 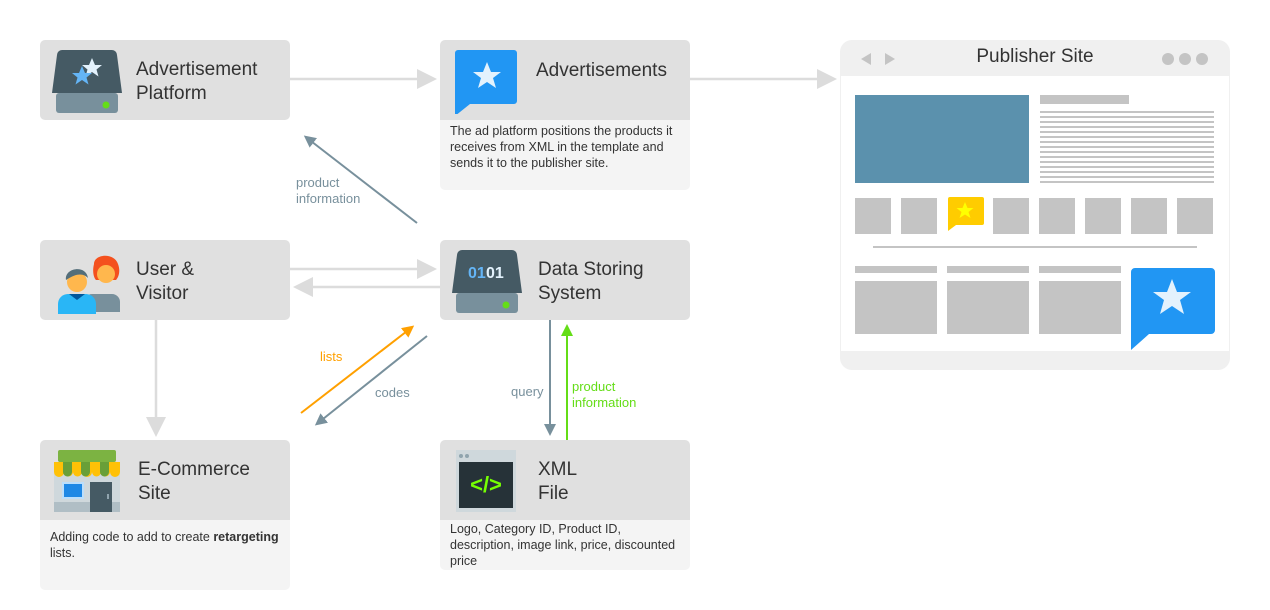 I want to click on node-title: Advertisements, so click(x=601, y=70).